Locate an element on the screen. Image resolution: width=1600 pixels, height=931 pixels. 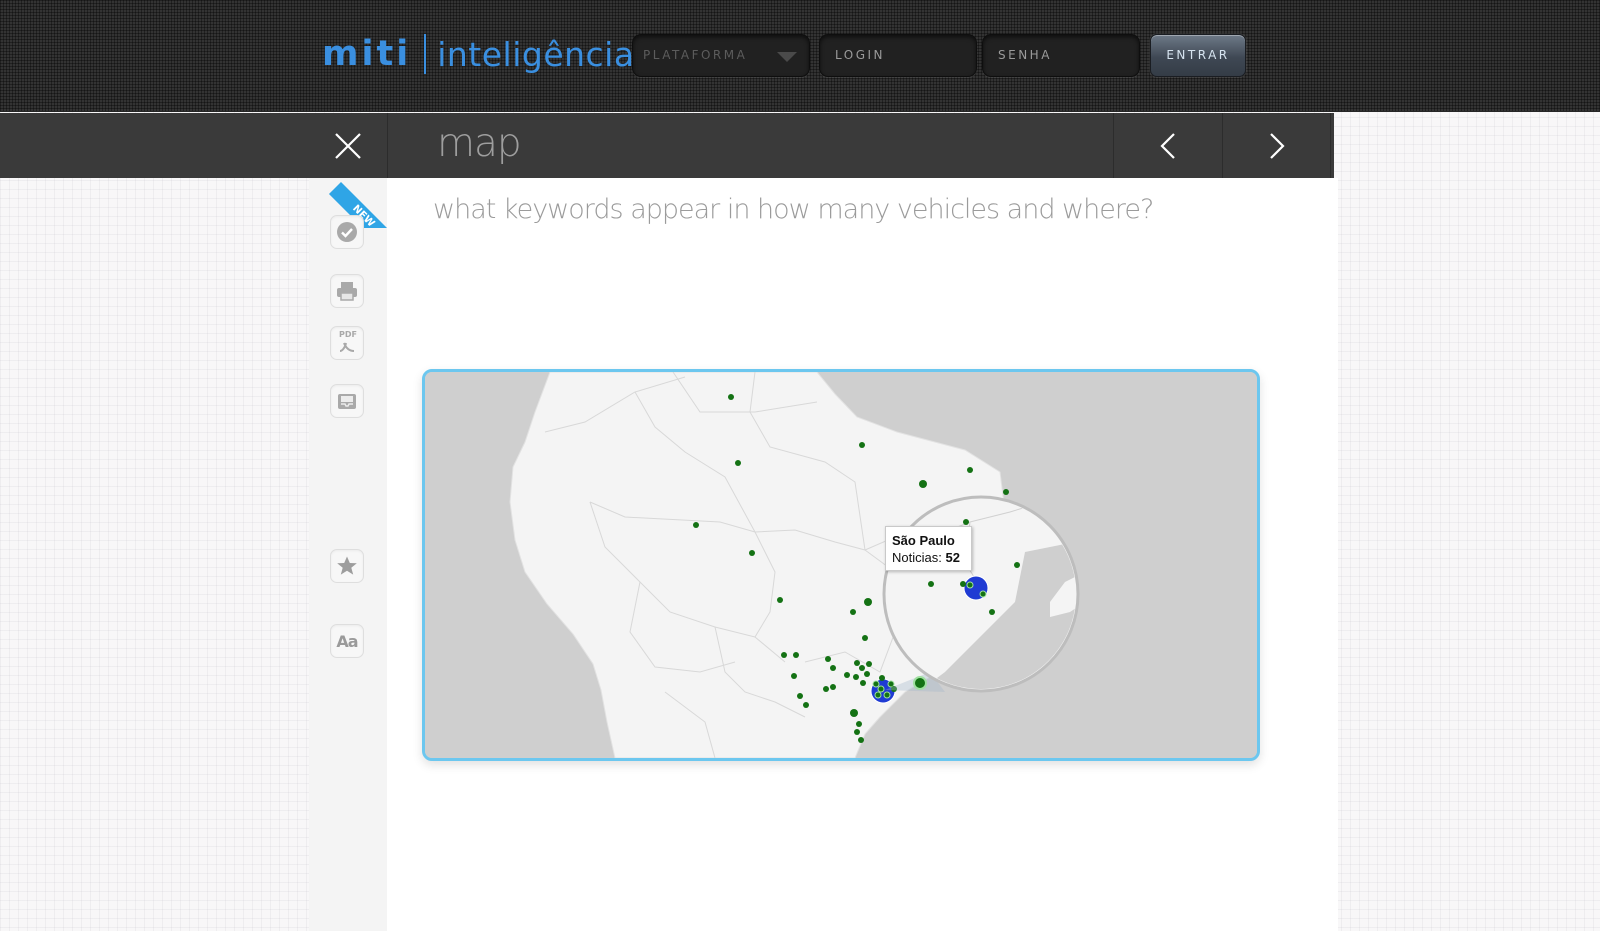
titlebar-left-fill is located at coordinates (154, 145).